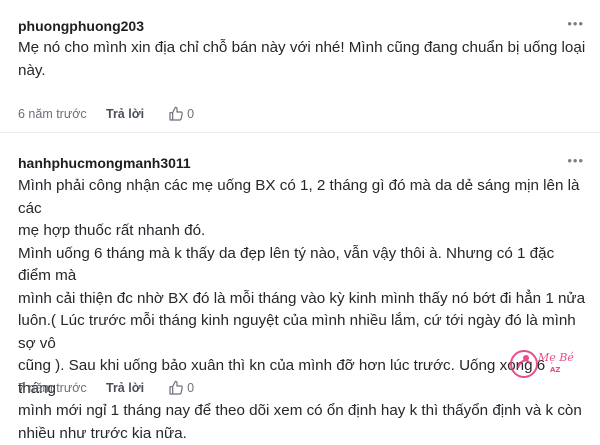  Describe the element at coordinates (555, 357) in the screenshot. I see `watermark-text-1: Mẹ Bé` at that location.